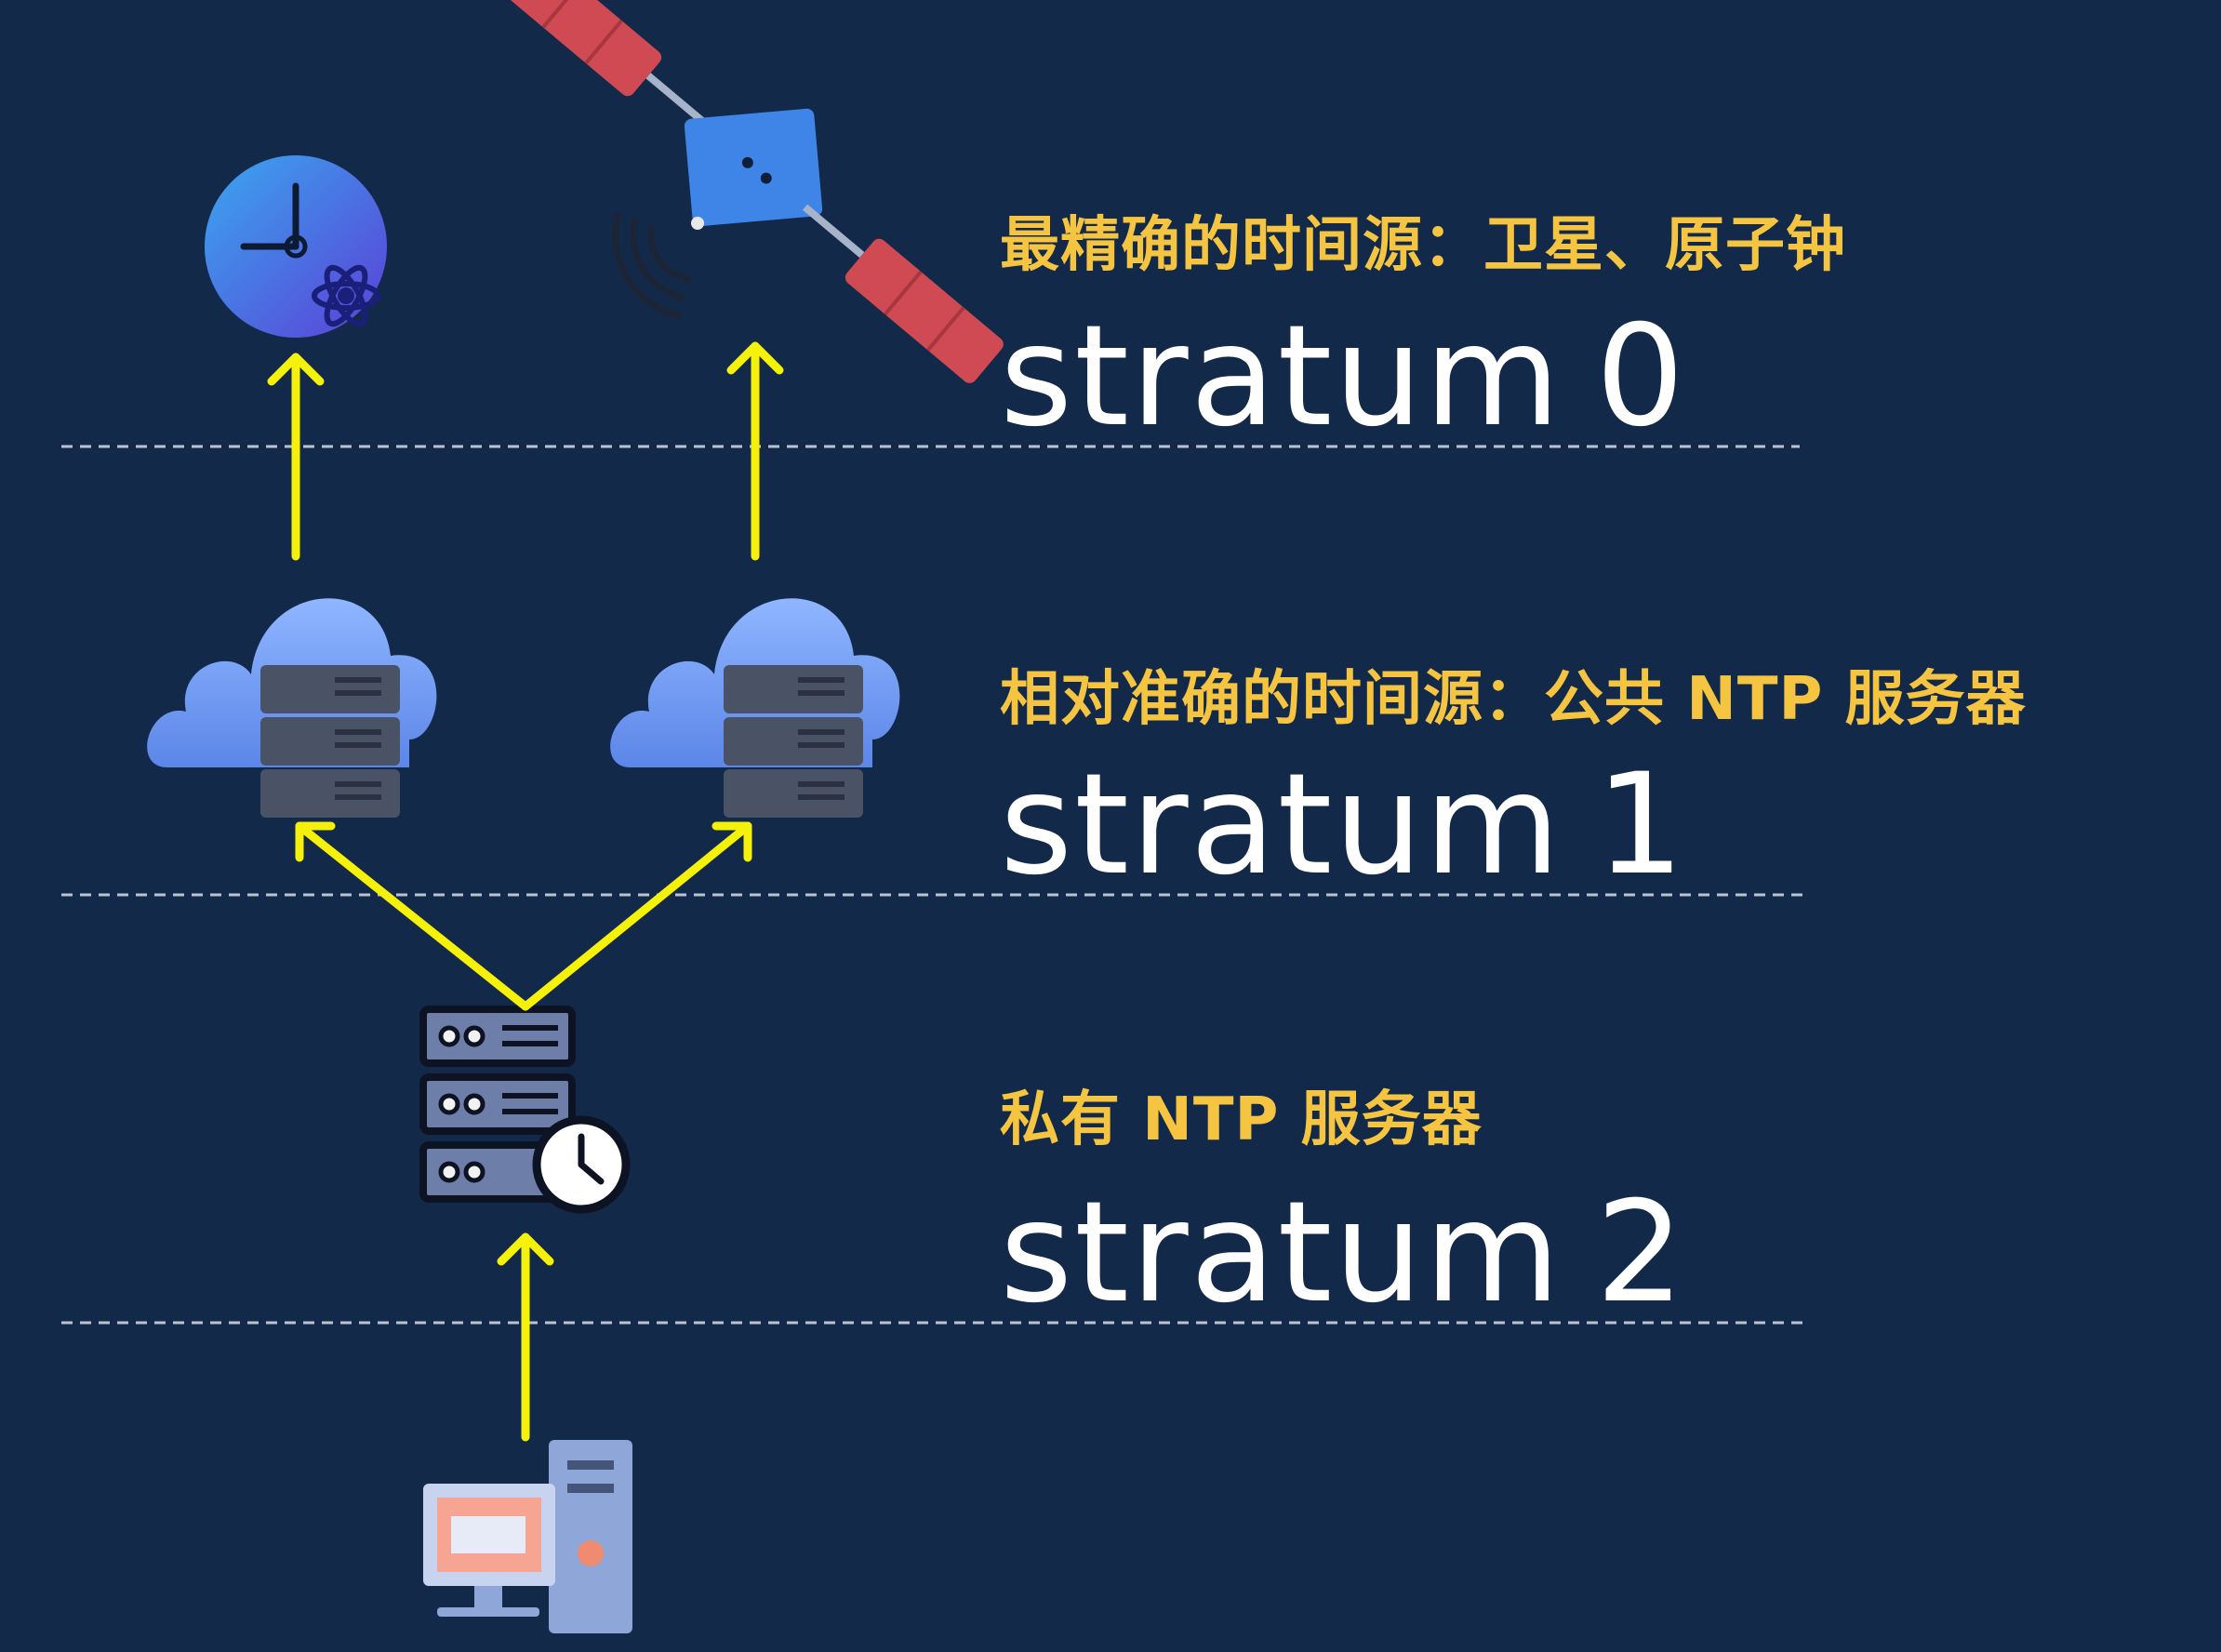  I want to click on stratum-0-word: stratum, so click(1281, 377).